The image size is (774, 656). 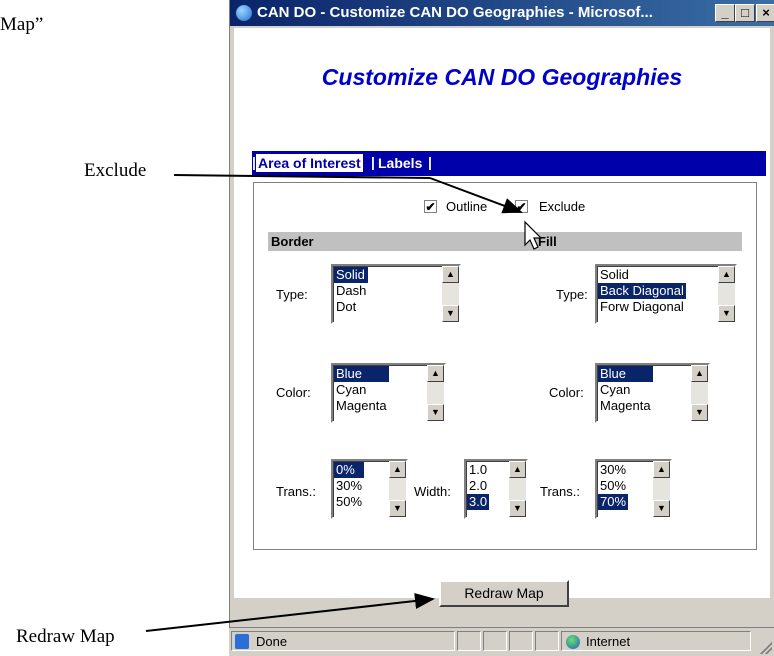 What do you see at coordinates (467, 206) in the screenshot?
I see `outline-label: Outline` at bounding box center [467, 206].